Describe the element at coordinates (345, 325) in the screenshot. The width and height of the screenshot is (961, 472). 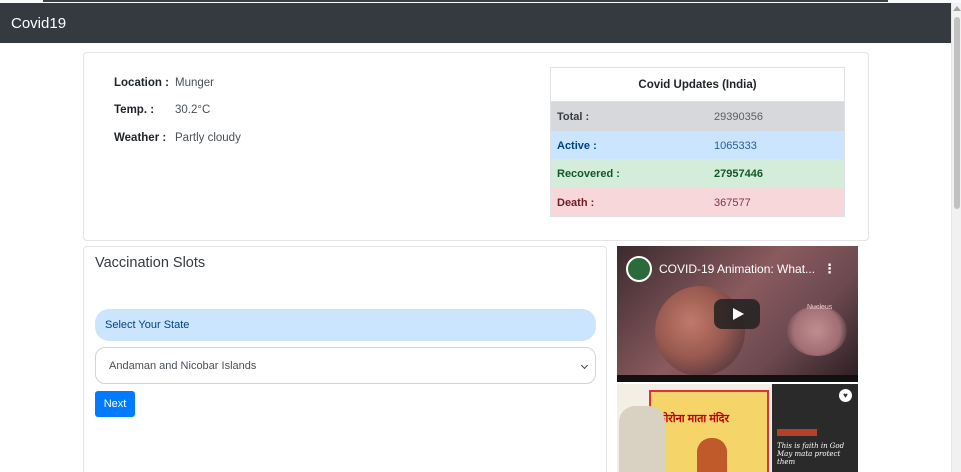
I see `select-state-label: Select Your State` at that location.